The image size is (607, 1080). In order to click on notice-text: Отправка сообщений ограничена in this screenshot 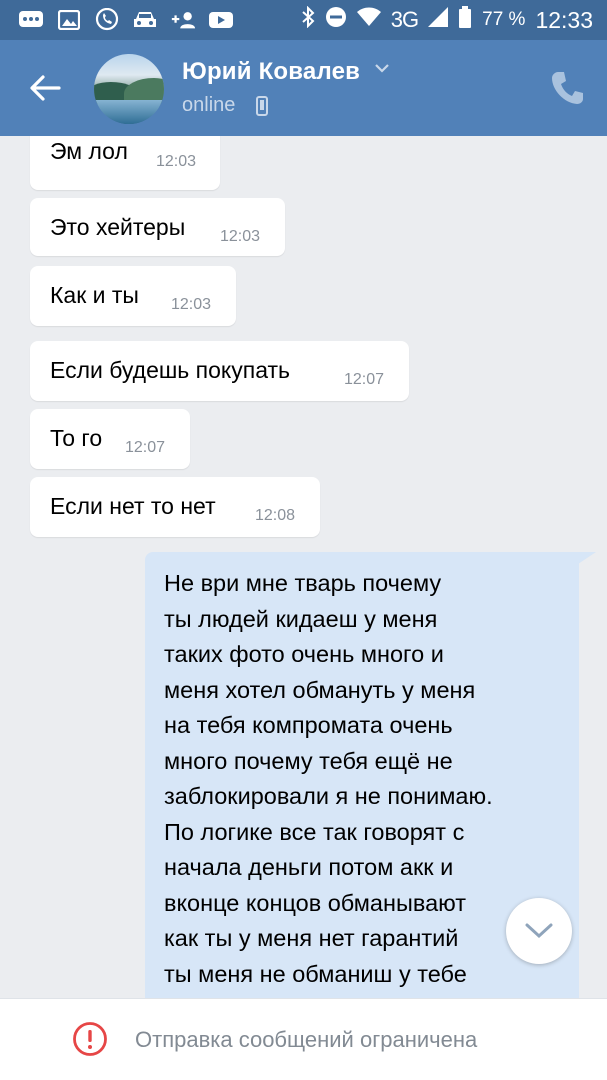, I will do `click(306, 1039)`.